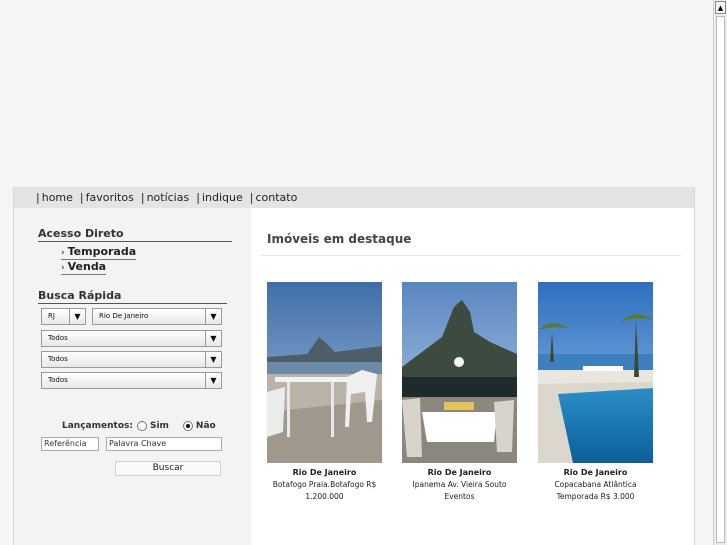 The height and width of the screenshot is (545, 727). I want to click on city-select-value: Rio De Janeiro, so click(124, 316).